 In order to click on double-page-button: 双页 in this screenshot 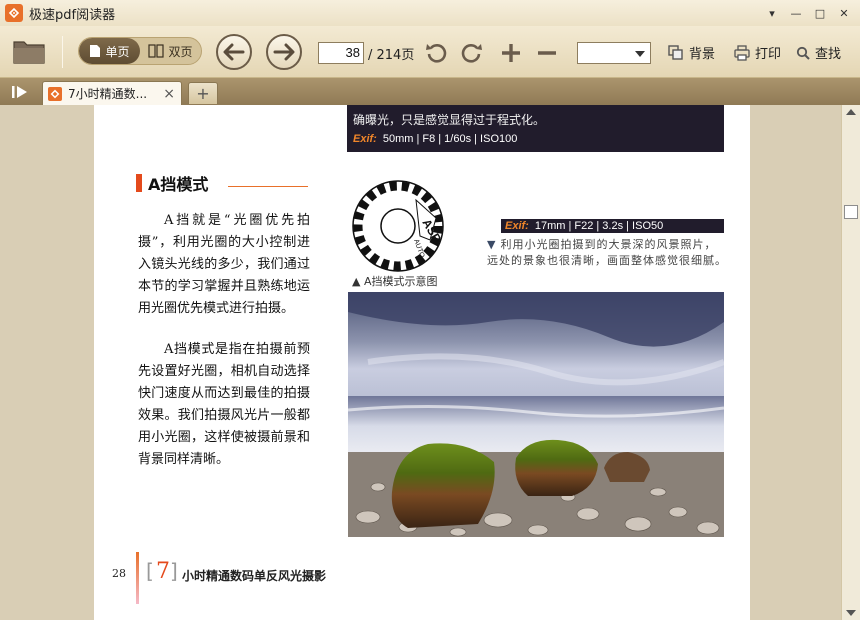, I will do `click(170, 51)`.